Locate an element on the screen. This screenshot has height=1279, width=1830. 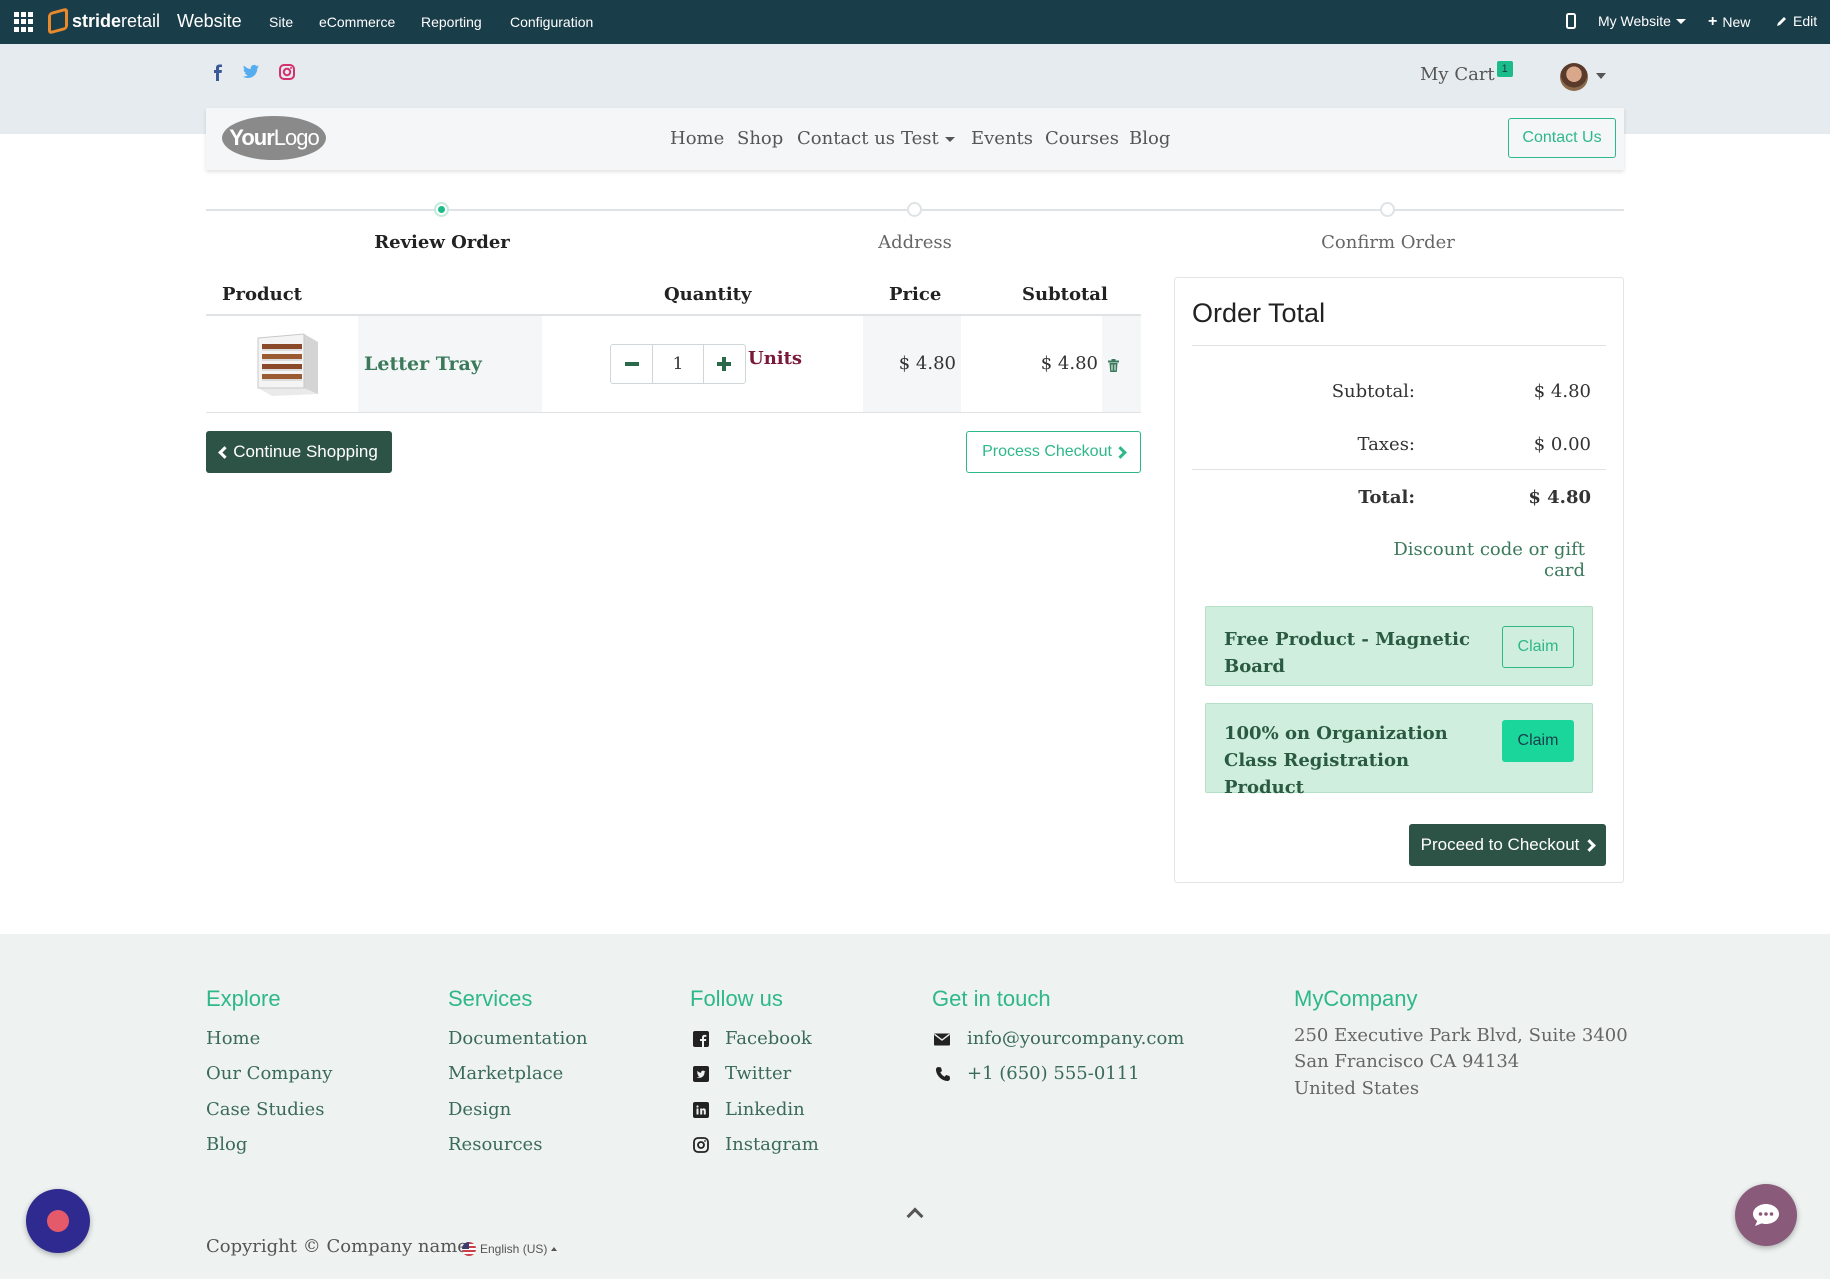
footer-heading-services: Services is located at coordinates (490, 998).